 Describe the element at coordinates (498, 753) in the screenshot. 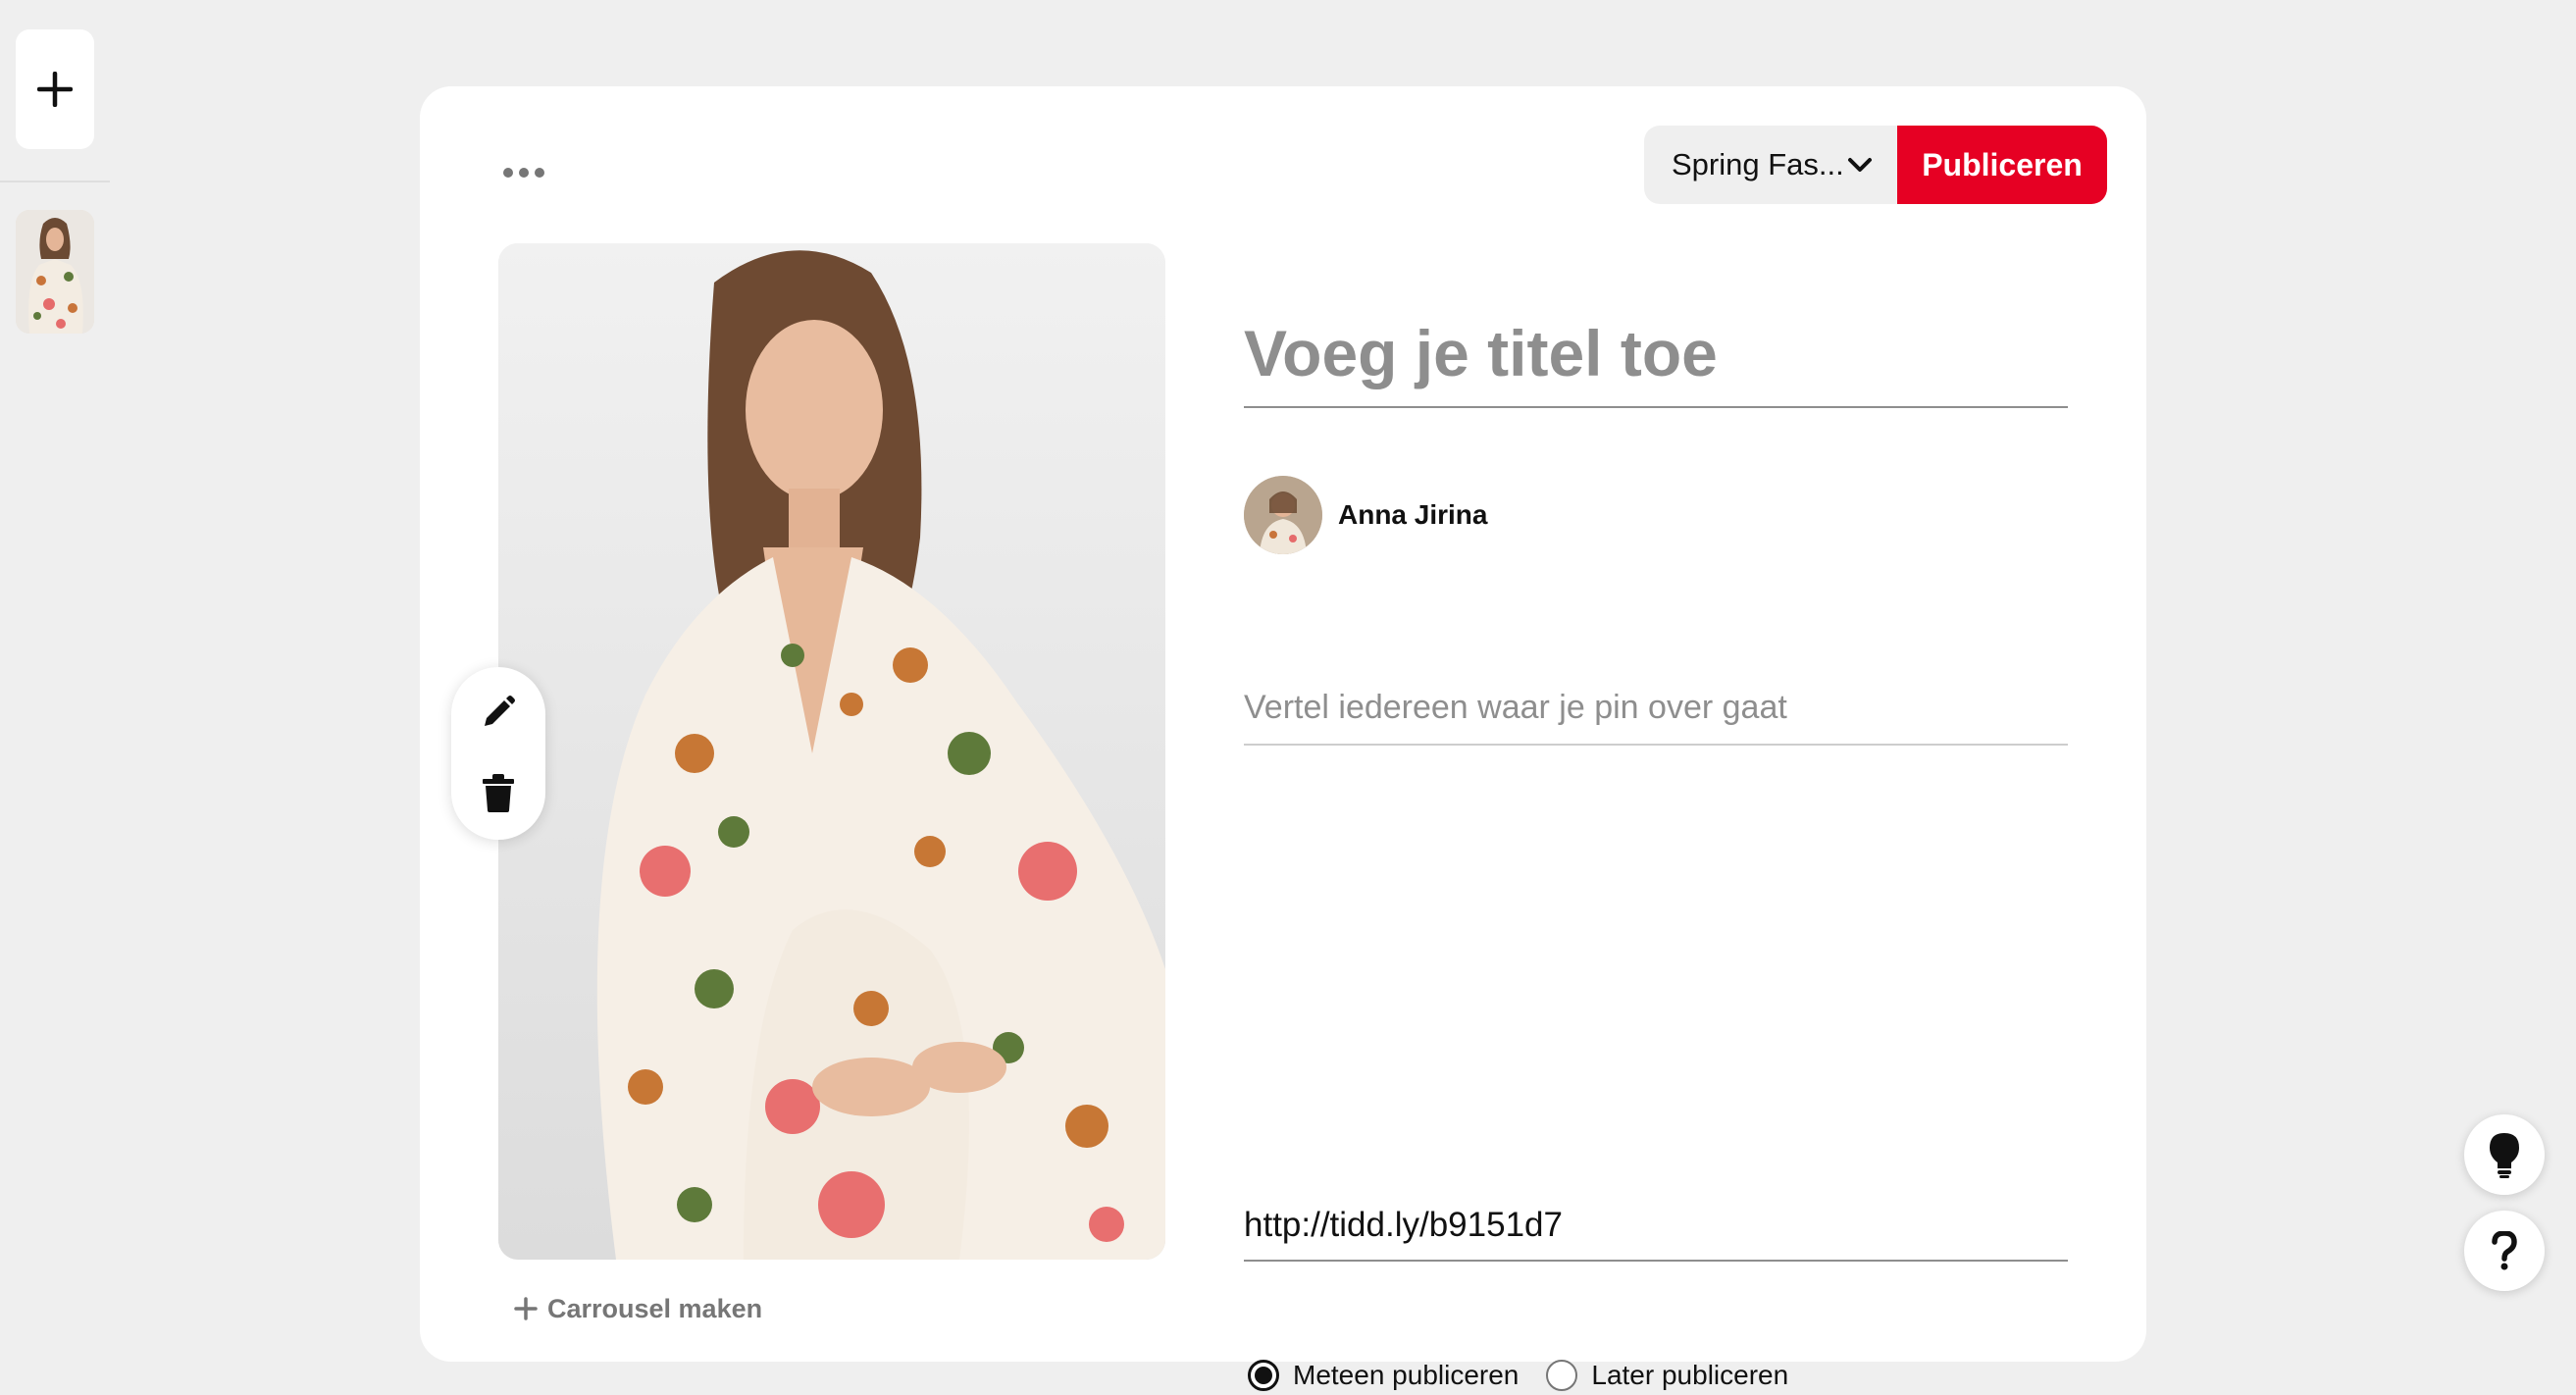

I see `image-edit-tools` at that location.